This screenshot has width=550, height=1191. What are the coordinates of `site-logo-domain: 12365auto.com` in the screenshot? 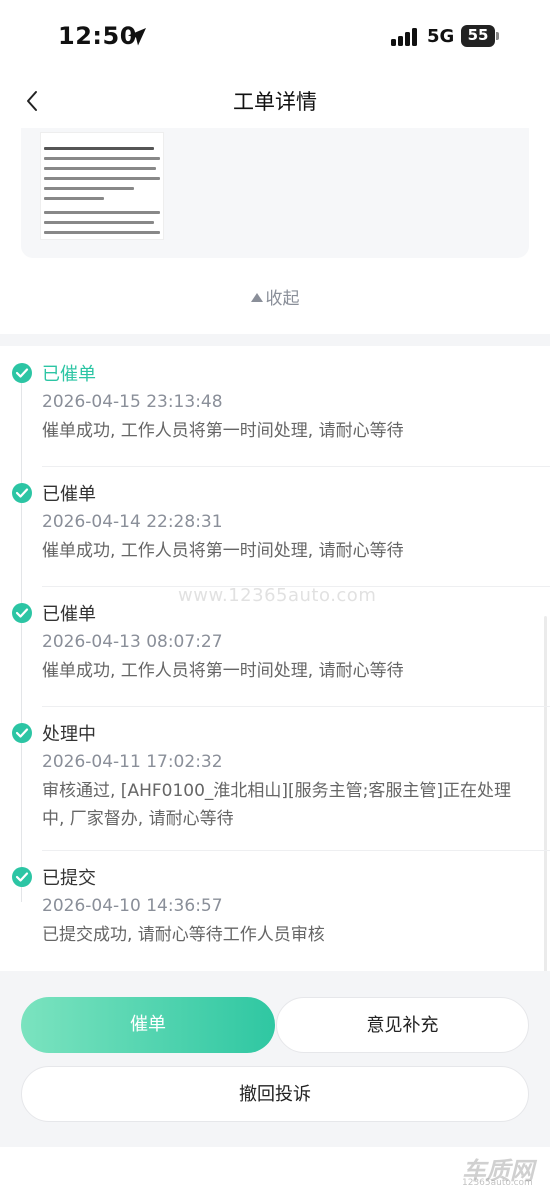 It's located at (497, 1183).